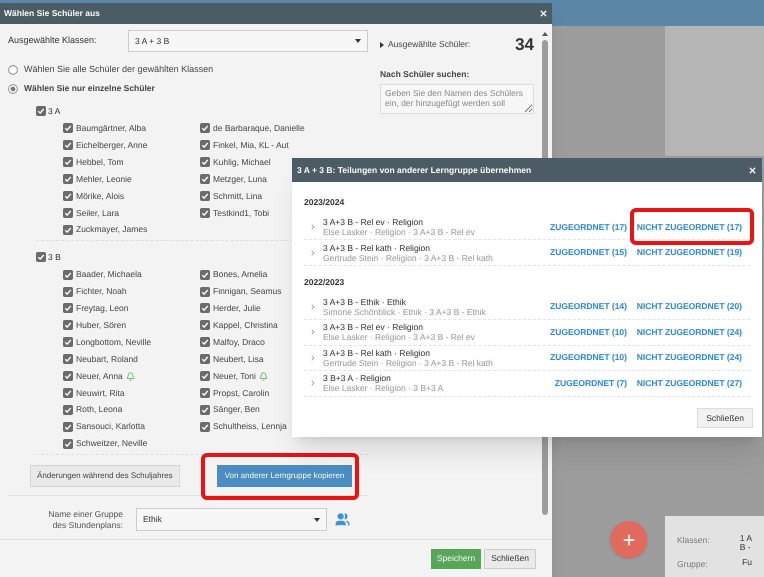 Image resolution: width=764 pixels, height=577 pixels. What do you see at coordinates (342, 520) in the screenshot?
I see `users-icon` at bounding box center [342, 520].